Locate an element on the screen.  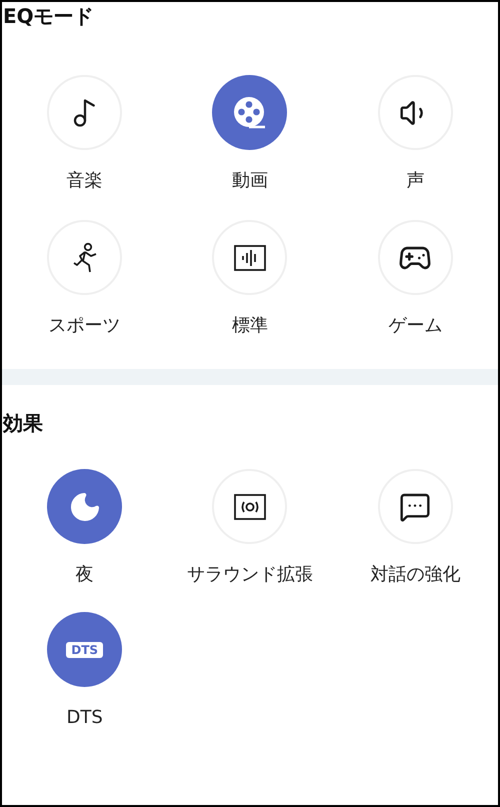
mode-label: スポーツ is located at coordinates (84, 326).